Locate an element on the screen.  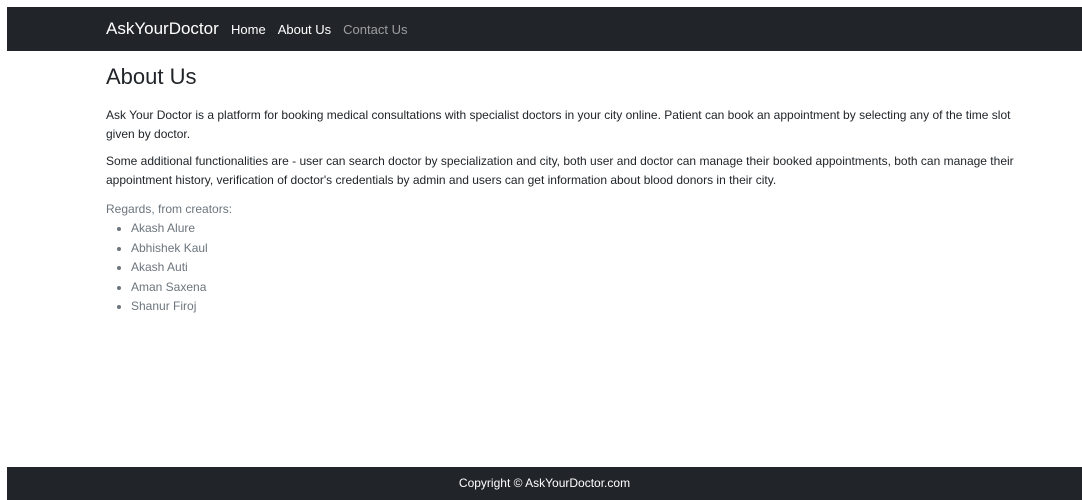
nav-about-link: About Us is located at coordinates (304, 29).